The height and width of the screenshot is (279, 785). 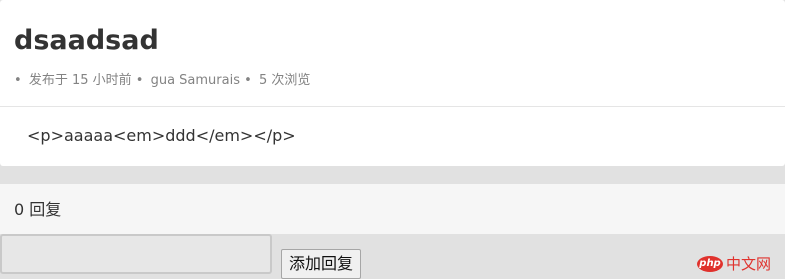 What do you see at coordinates (710, 264) in the screenshot?
I see `php-logo-icon: php` at bounding box center [710, 264].